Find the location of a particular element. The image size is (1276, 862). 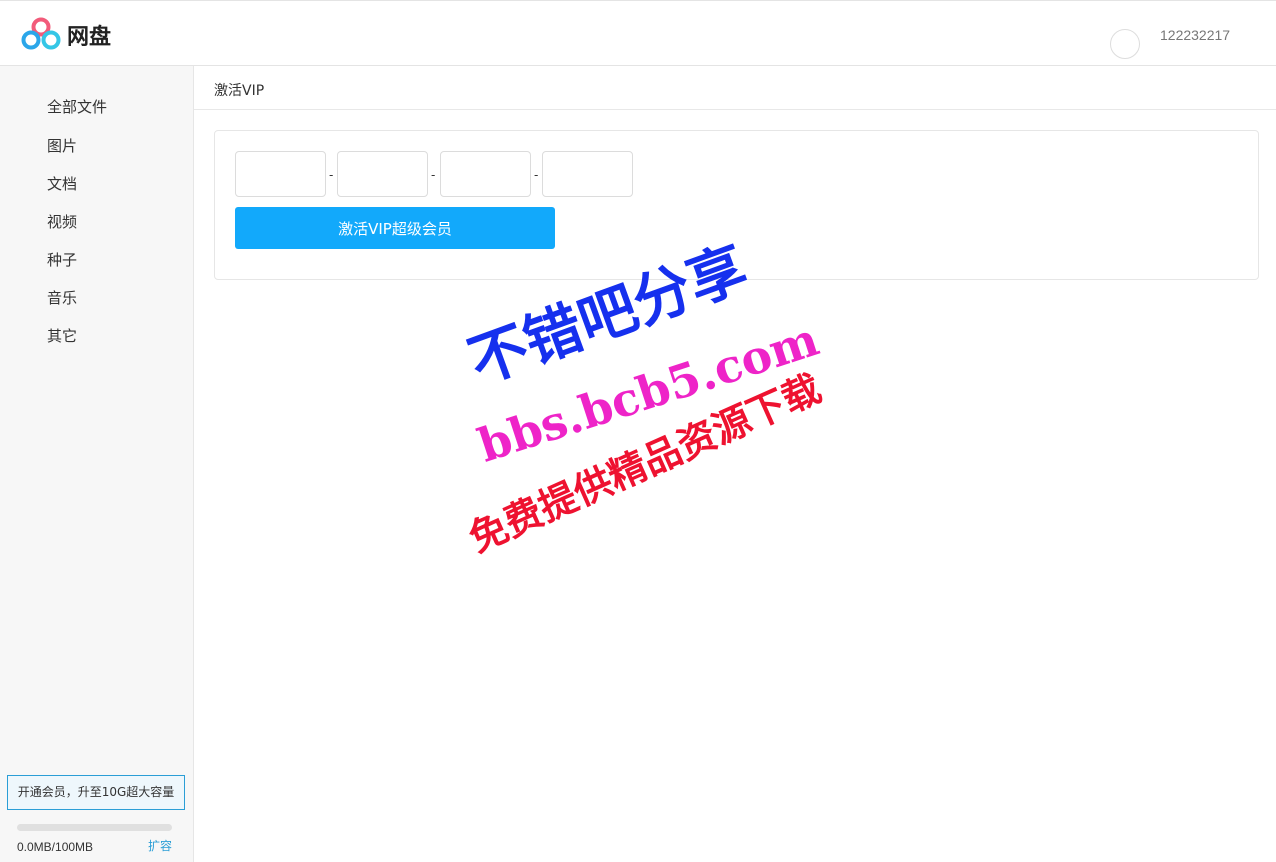

upgrade-promo-button: 开通会员，升至10G超大容量 is located at coordinates (96, 792).